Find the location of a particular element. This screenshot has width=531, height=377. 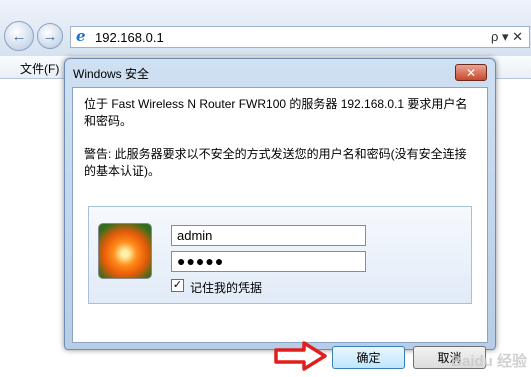

watermark: Baidu 经验 is located at coordinates (489, 361).